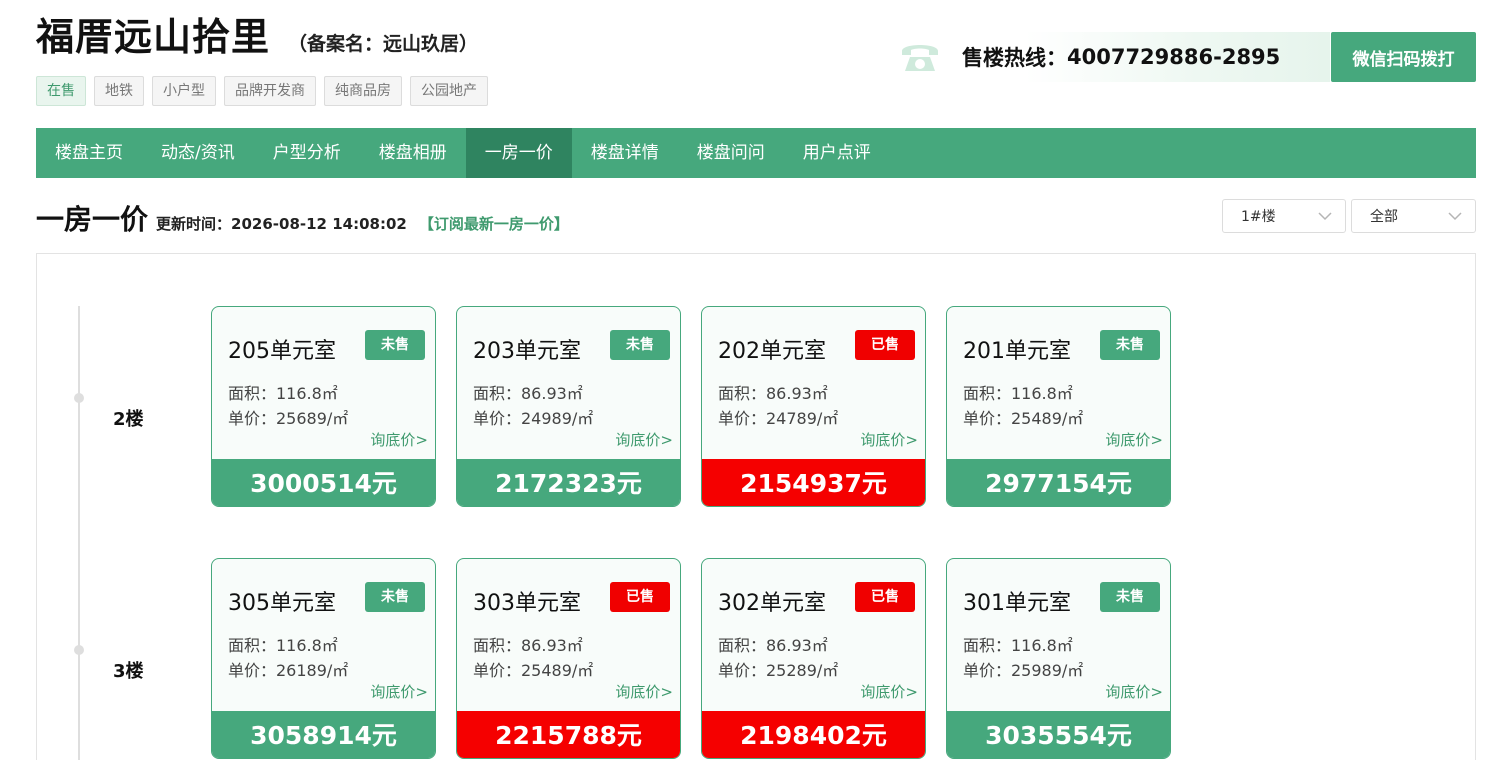 The image size is (1494, 760). What do you see at coordinates (153, 37) in the screenshot?
I see `project-title: 福厝远山拾里` at bounding box center [153, 37].